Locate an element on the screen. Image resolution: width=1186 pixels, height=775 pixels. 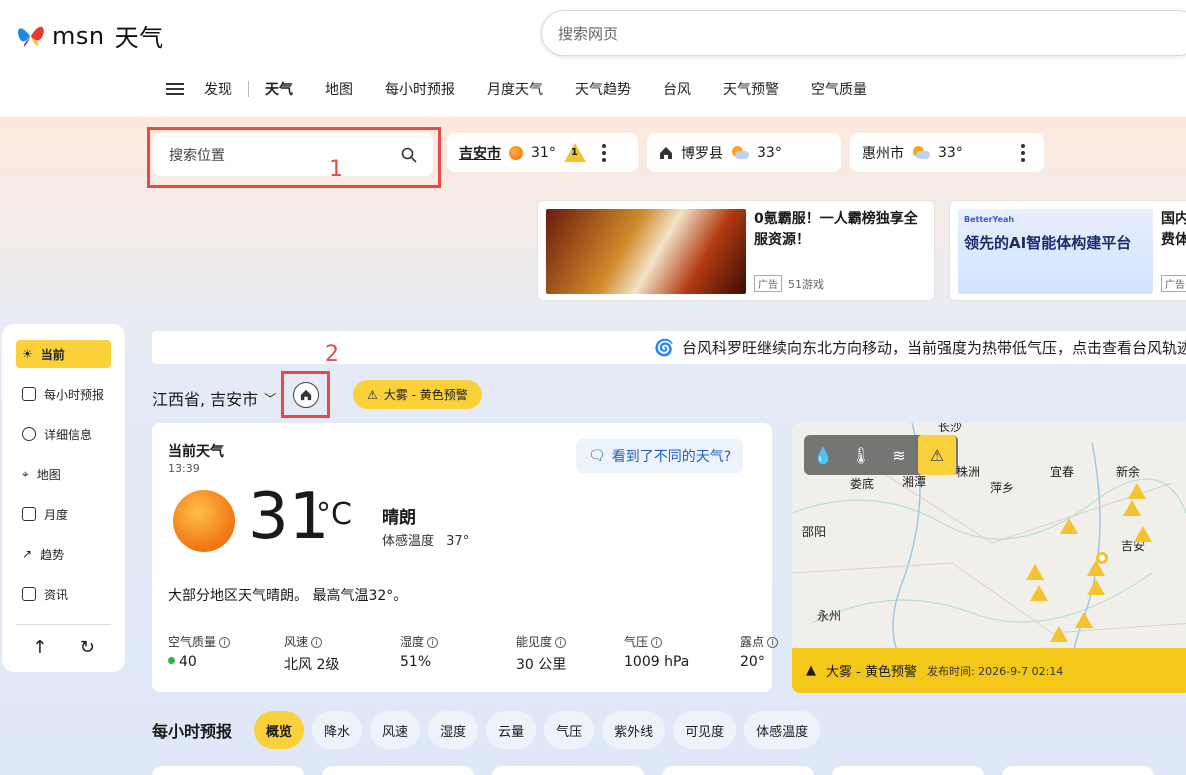
metric-wind: 风速 i 北风 2级 is located at coordinates (342, 653).